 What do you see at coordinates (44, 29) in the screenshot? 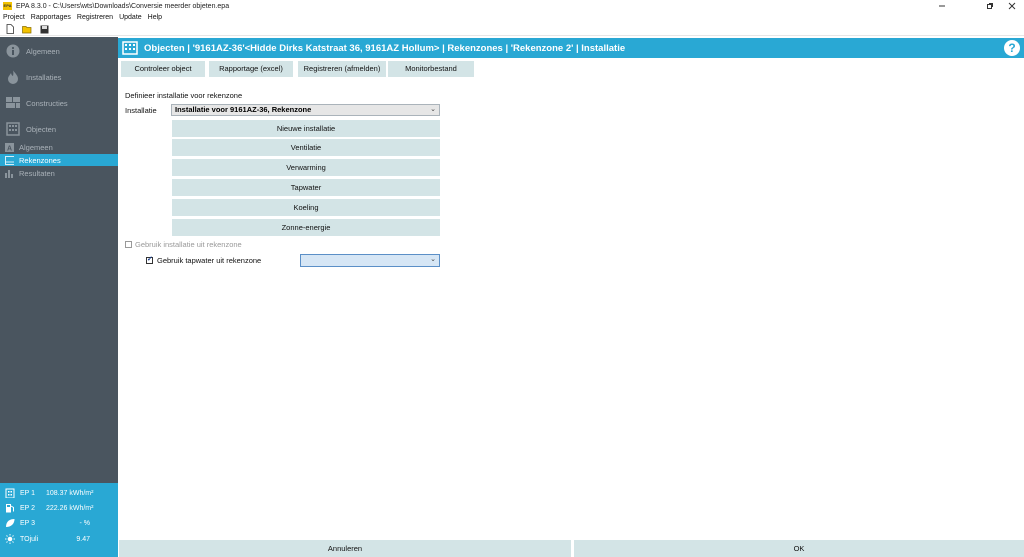
I see `save-icon` at bounding box center [44, 29].